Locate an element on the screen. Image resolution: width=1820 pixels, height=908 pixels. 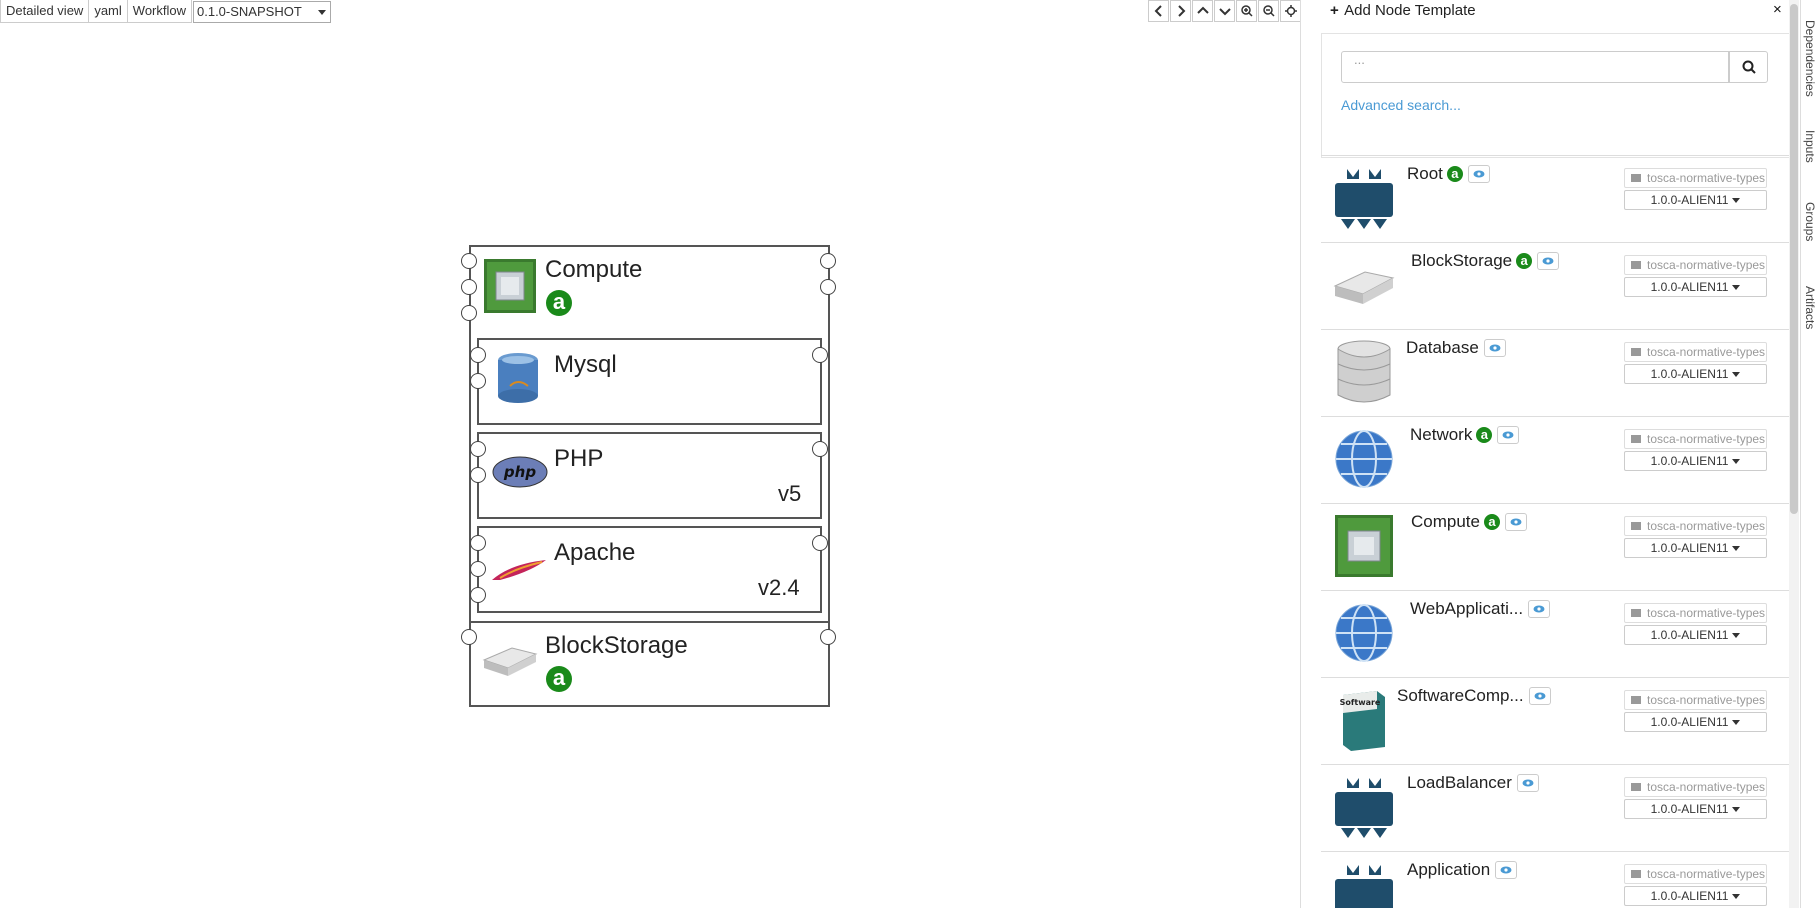
yaml-button: yaml is located at coordinates (108, 11).